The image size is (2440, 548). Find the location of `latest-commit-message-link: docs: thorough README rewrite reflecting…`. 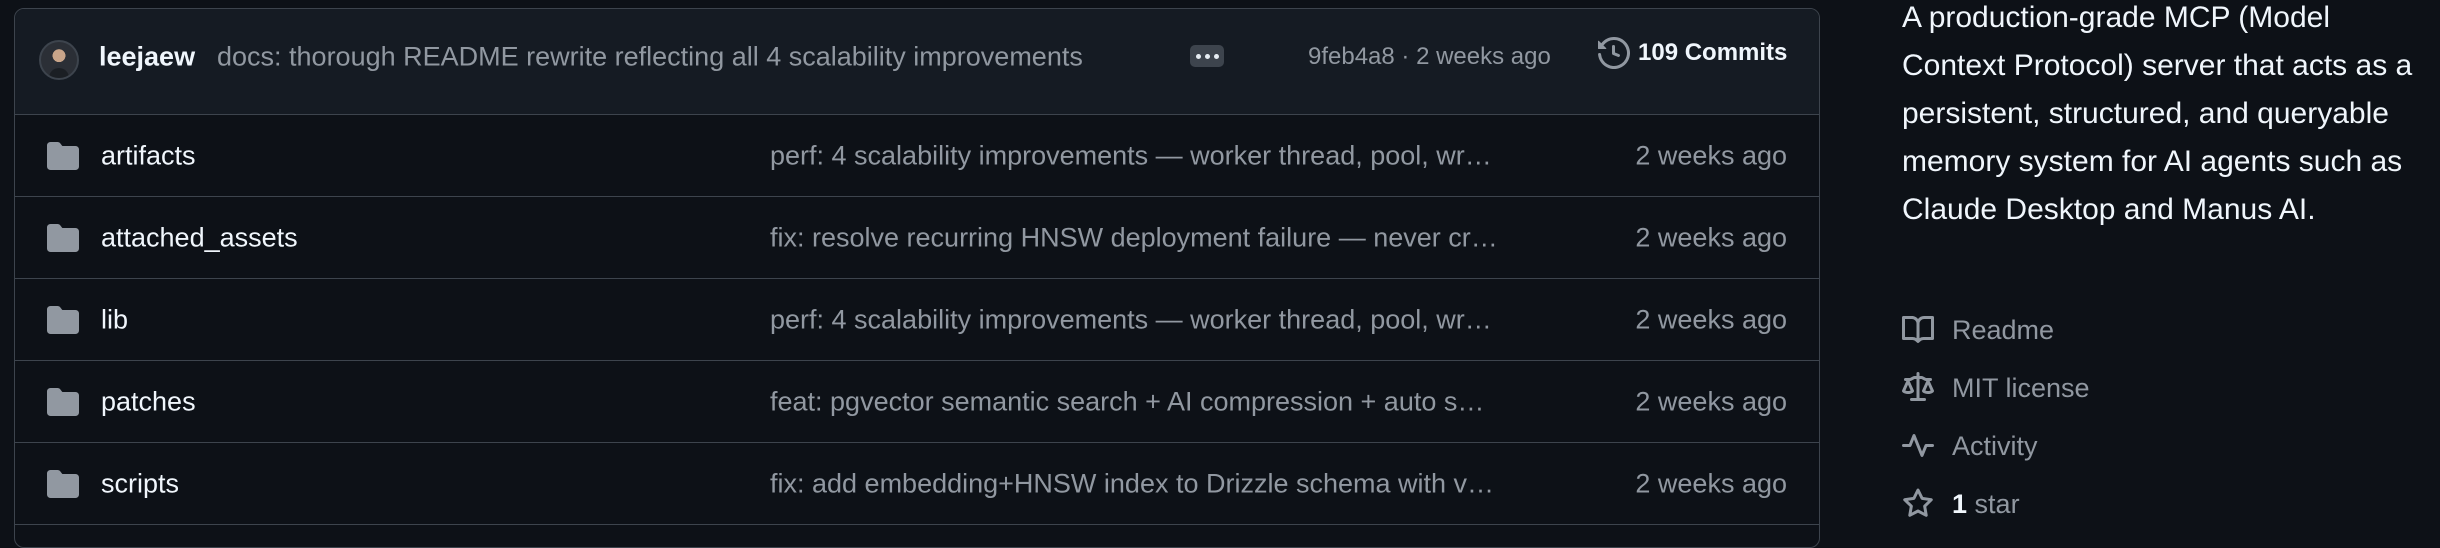

latest-commit-message-link: docs: thorough README rewrite reflecting… is located at coordinates (650, 57).